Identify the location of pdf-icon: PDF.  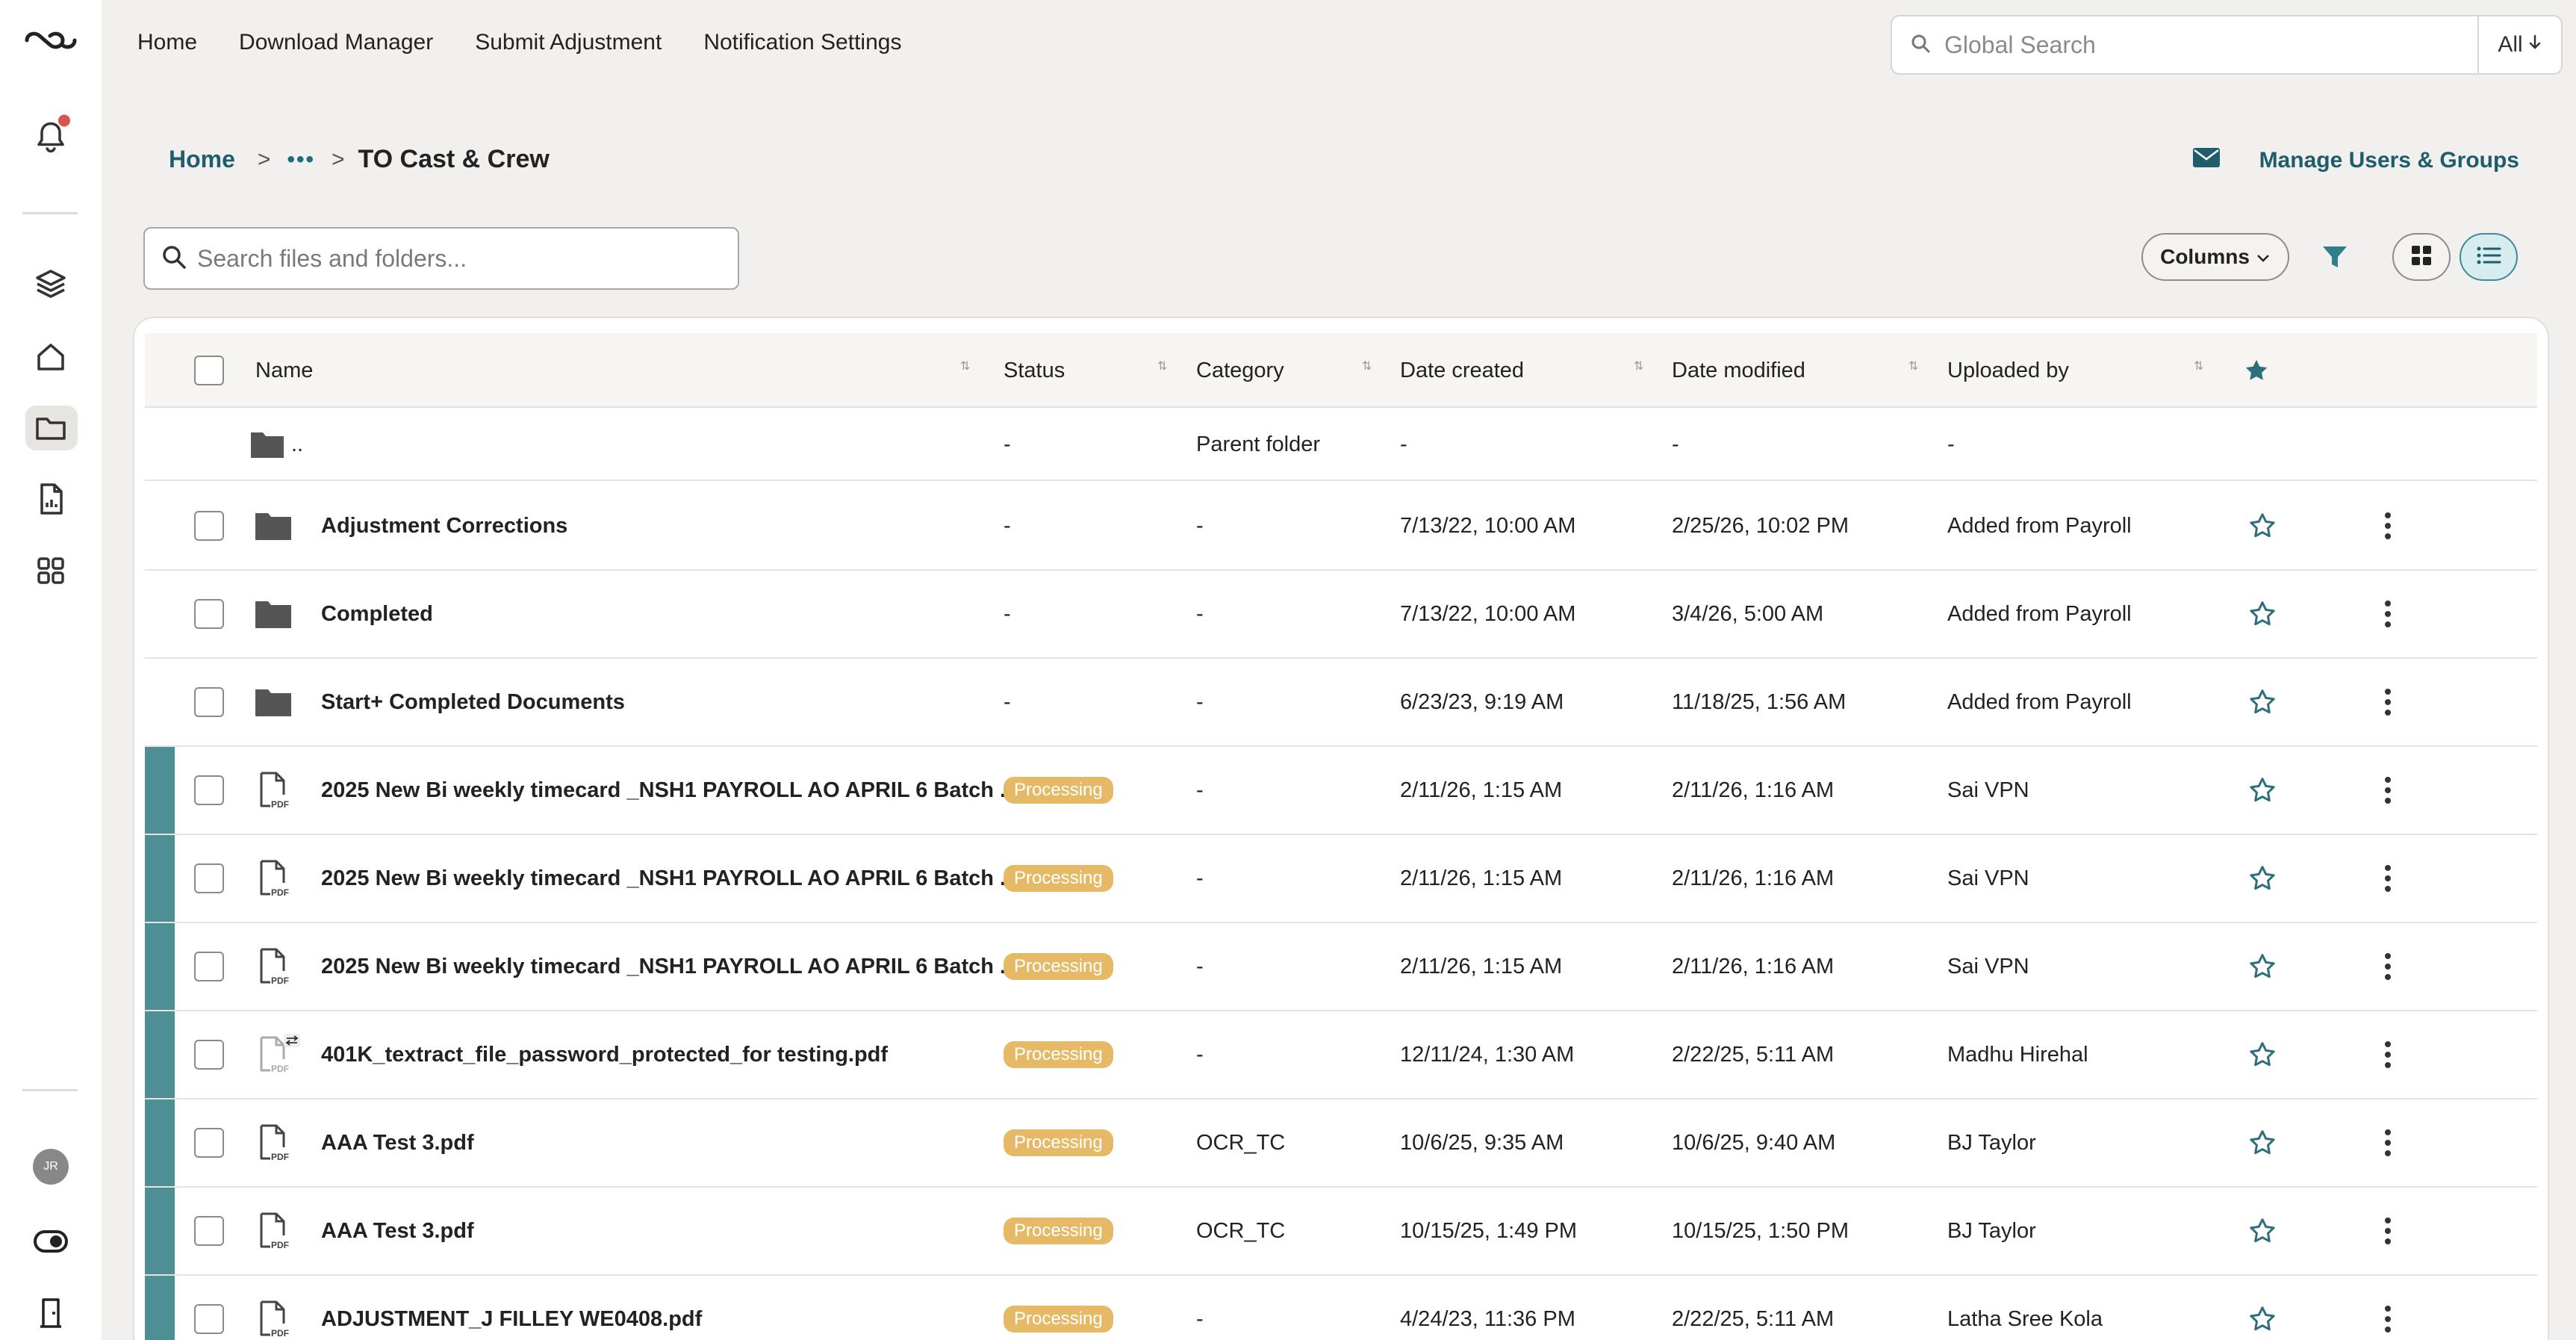
(273, 878).